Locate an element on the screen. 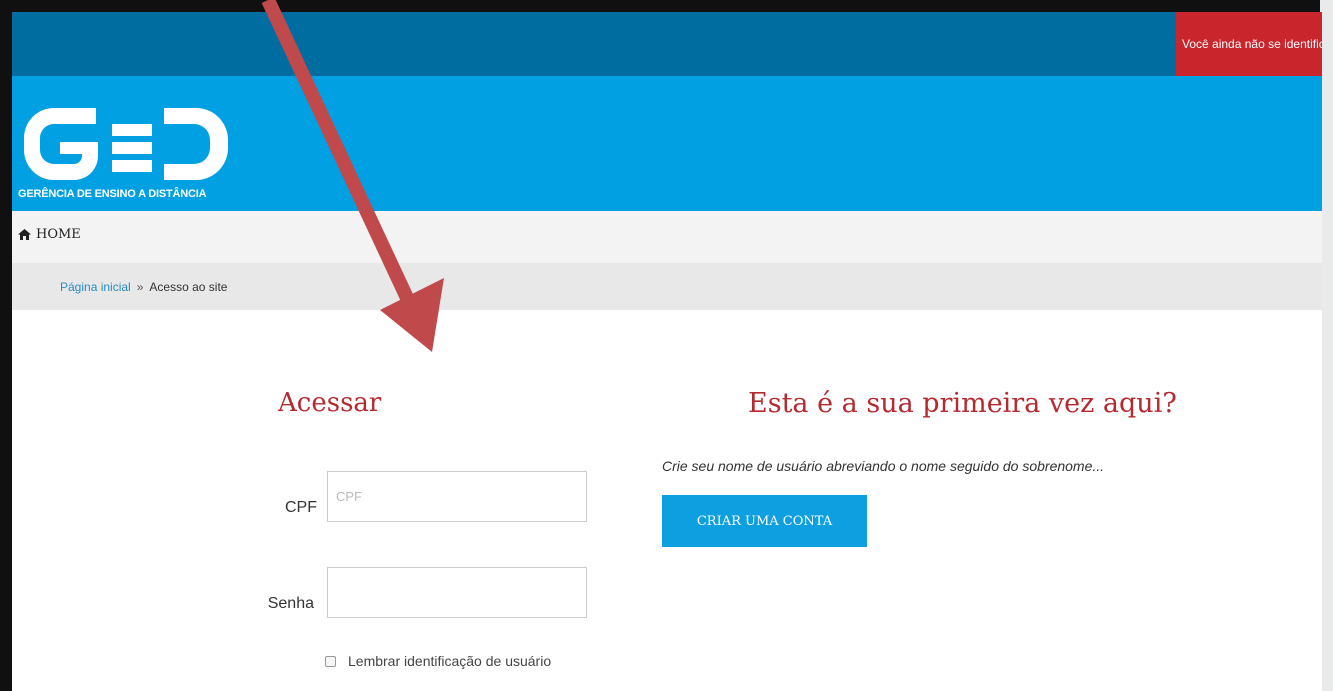  top-bar: Você ainda não se identificou is located at coordinates (667, 44).